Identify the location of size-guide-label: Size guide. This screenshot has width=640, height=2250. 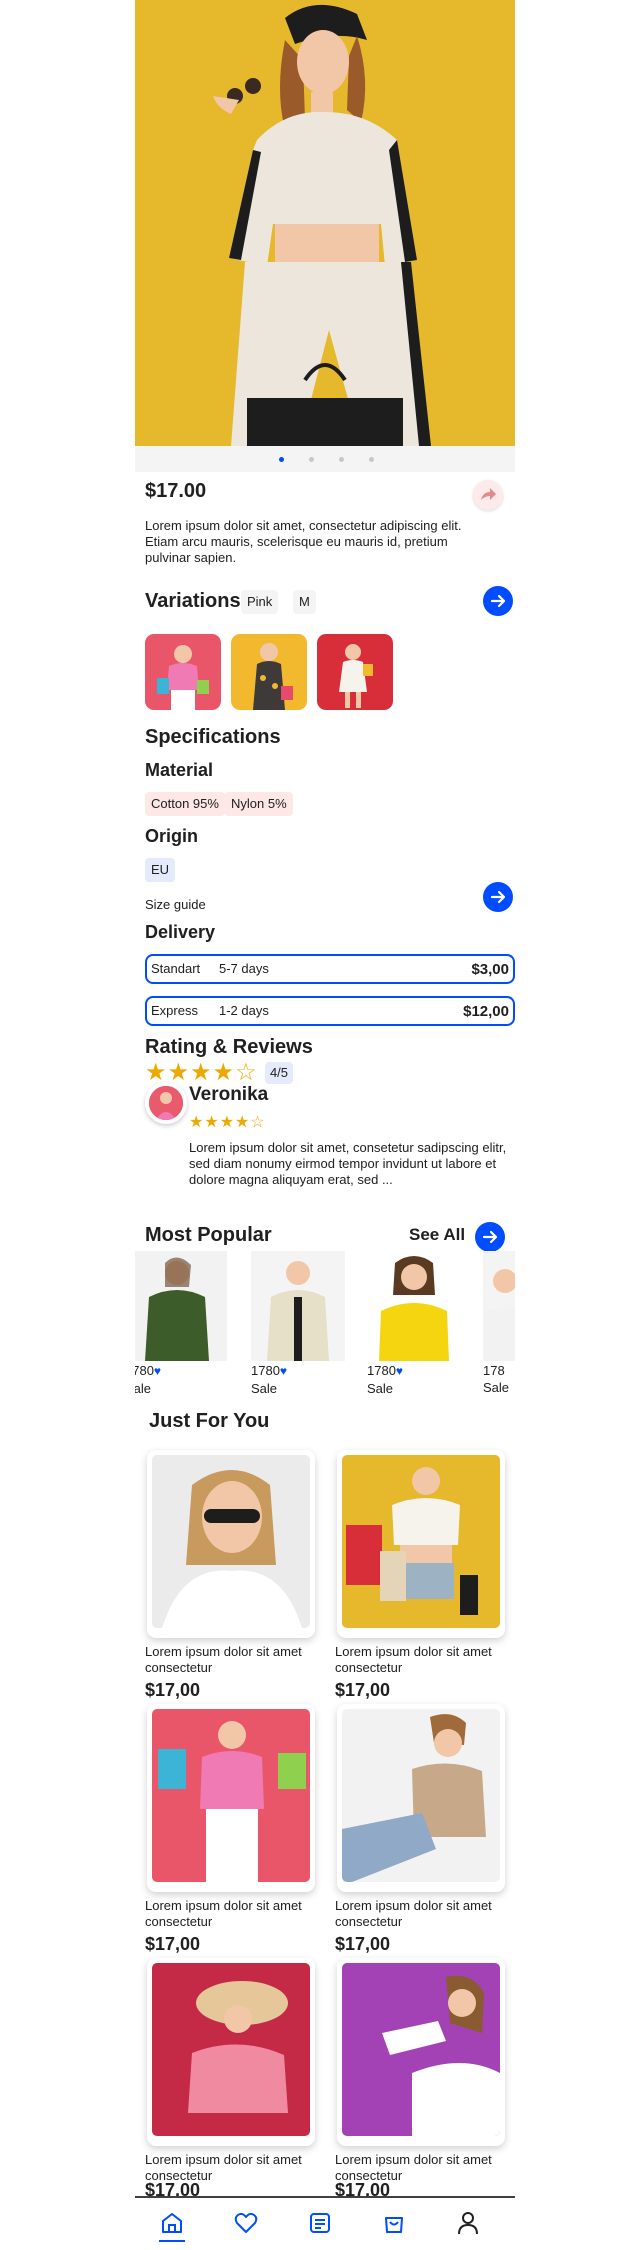
(175, 904).